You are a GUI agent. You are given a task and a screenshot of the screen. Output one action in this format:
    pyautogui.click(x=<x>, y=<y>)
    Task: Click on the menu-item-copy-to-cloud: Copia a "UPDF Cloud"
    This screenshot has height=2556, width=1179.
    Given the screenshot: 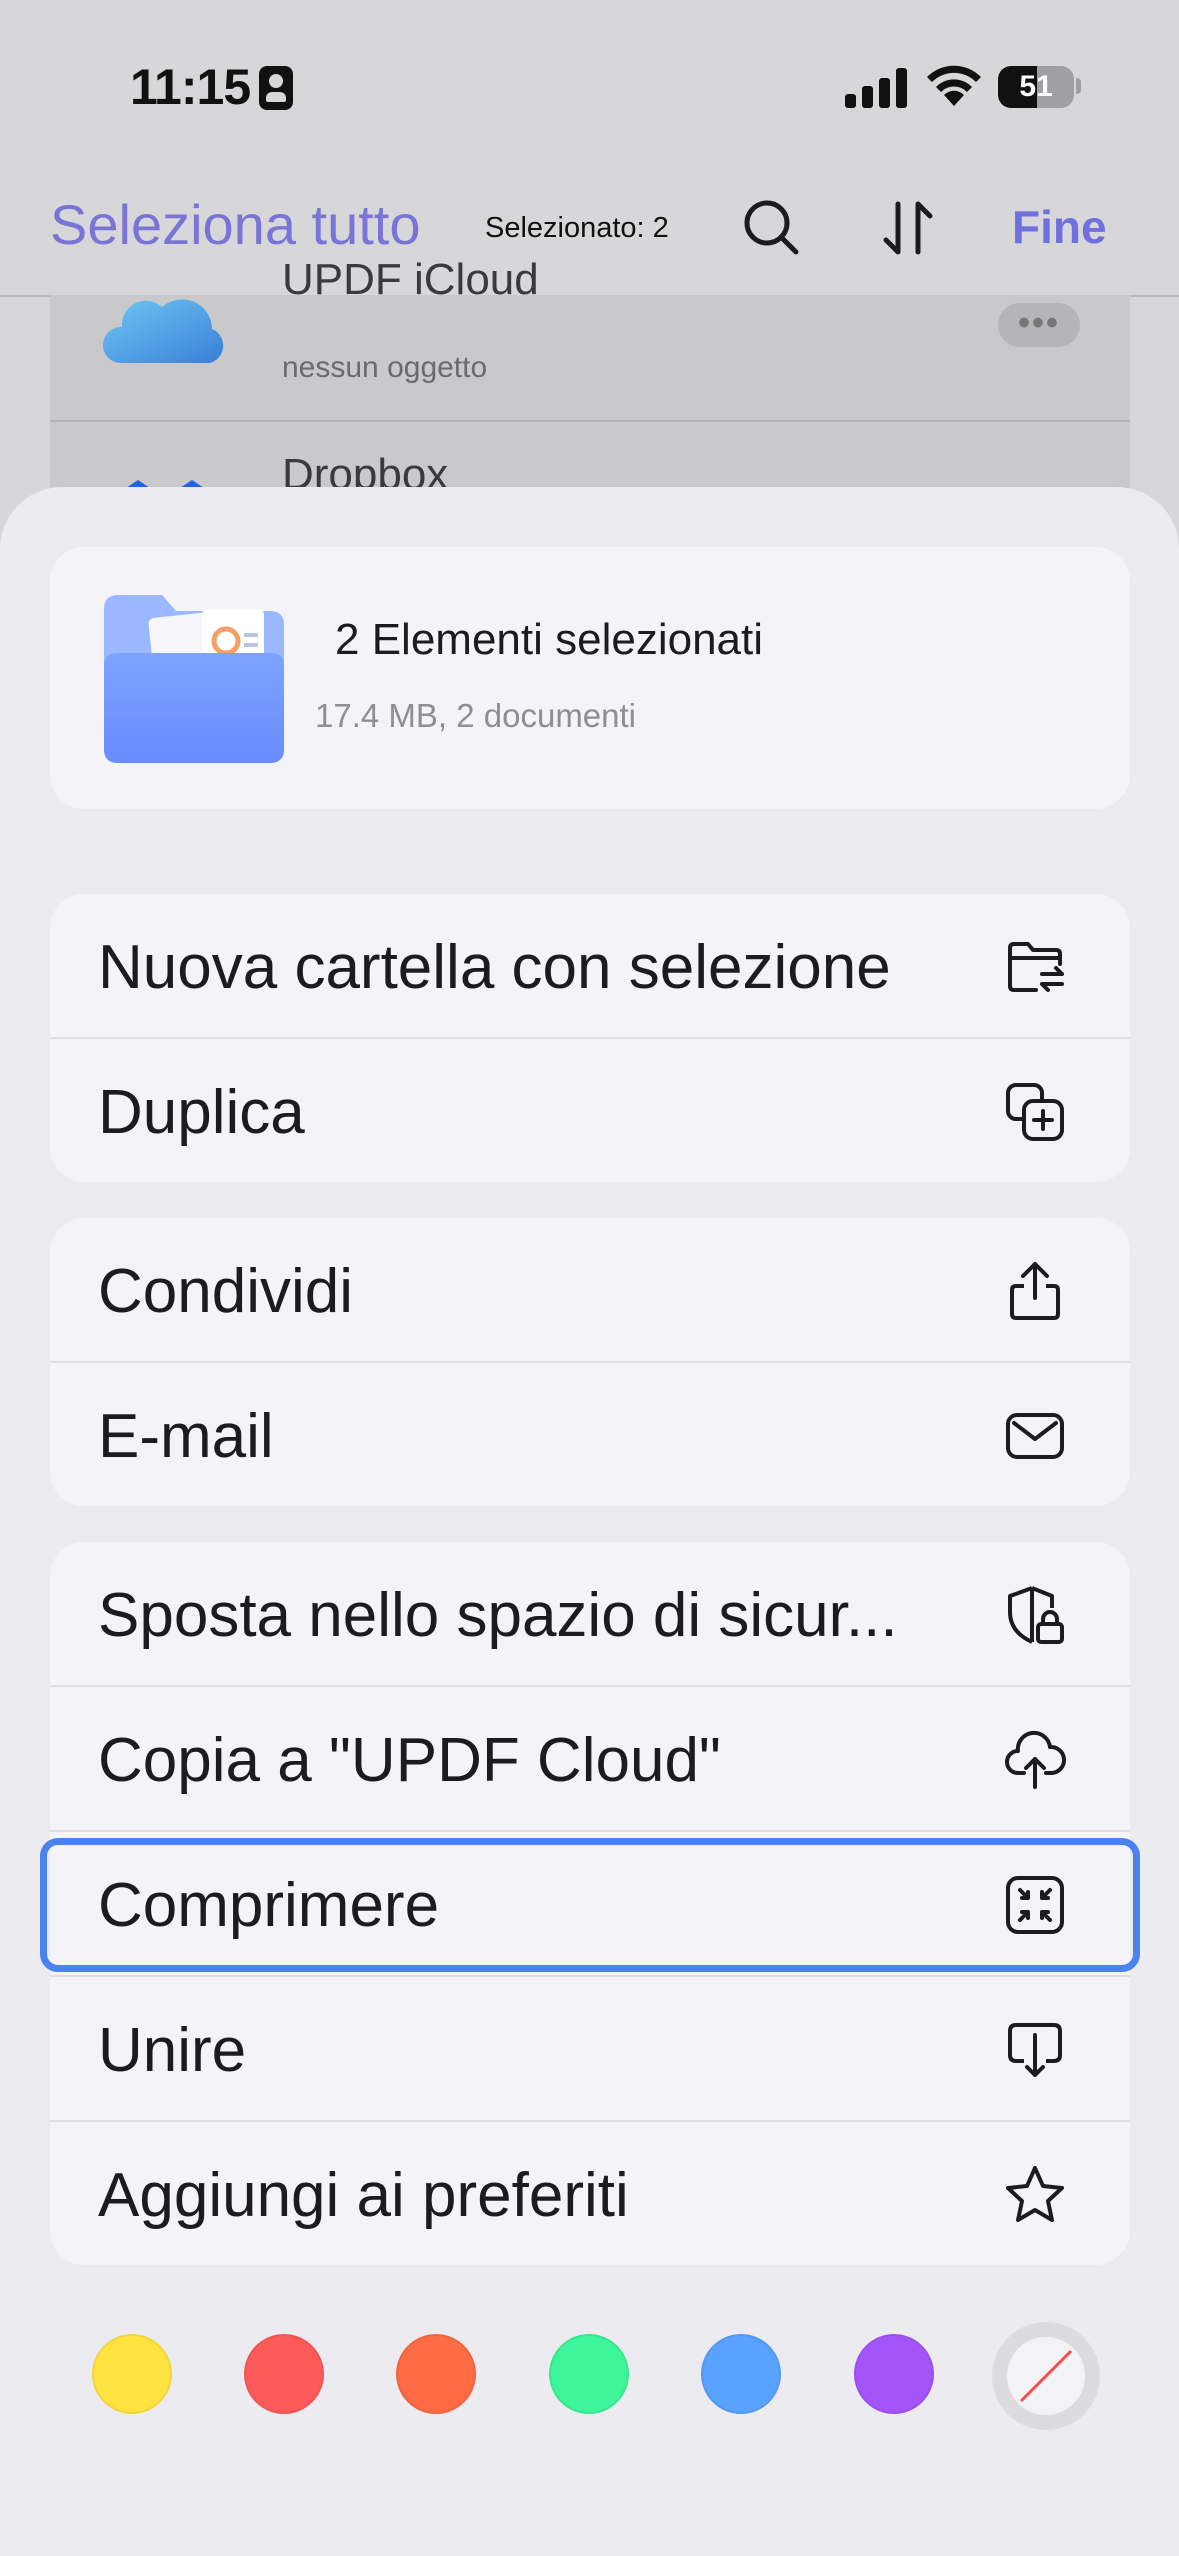 What is the action you would take?
    pyautogui.click(x=590, y=1759)
    